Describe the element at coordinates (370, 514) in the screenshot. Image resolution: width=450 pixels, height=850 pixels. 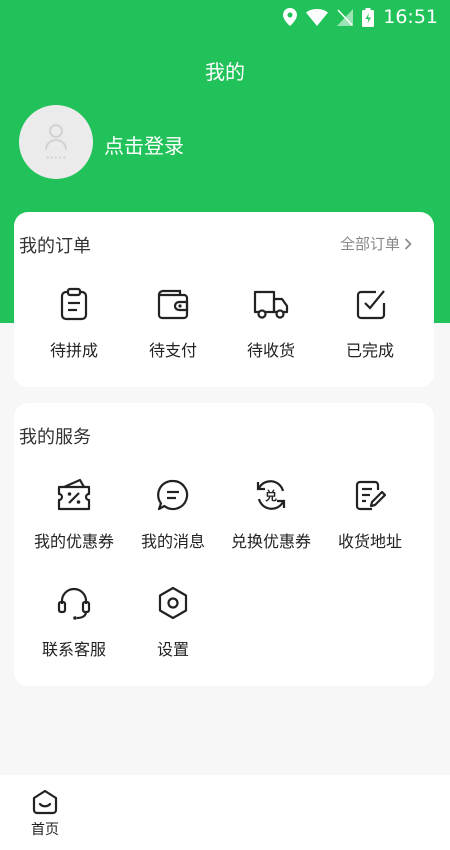
I see `service-item-address: 收货地址` at that location.